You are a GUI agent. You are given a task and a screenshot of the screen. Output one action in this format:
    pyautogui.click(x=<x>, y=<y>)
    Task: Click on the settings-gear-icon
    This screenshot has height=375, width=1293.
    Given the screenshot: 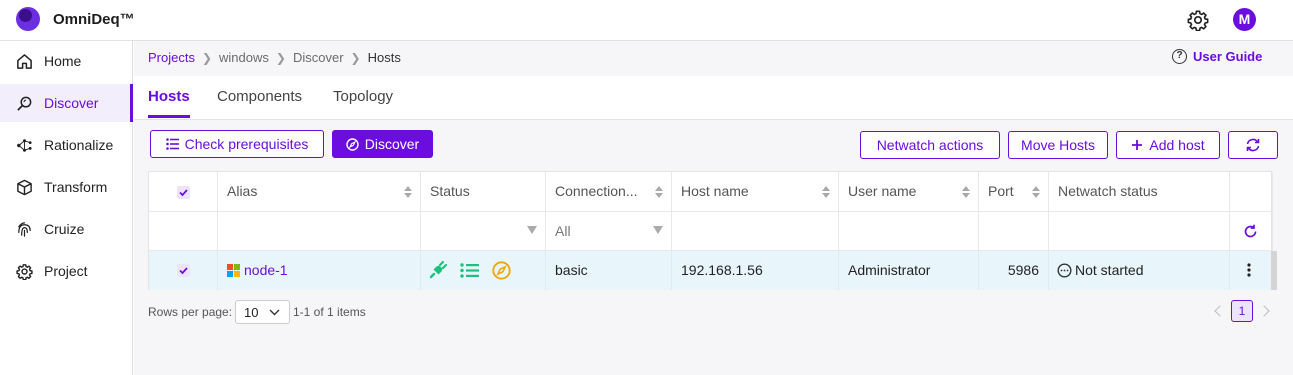 What is the action you would take?
    pyautogui.click(x=1198, y=20)
    